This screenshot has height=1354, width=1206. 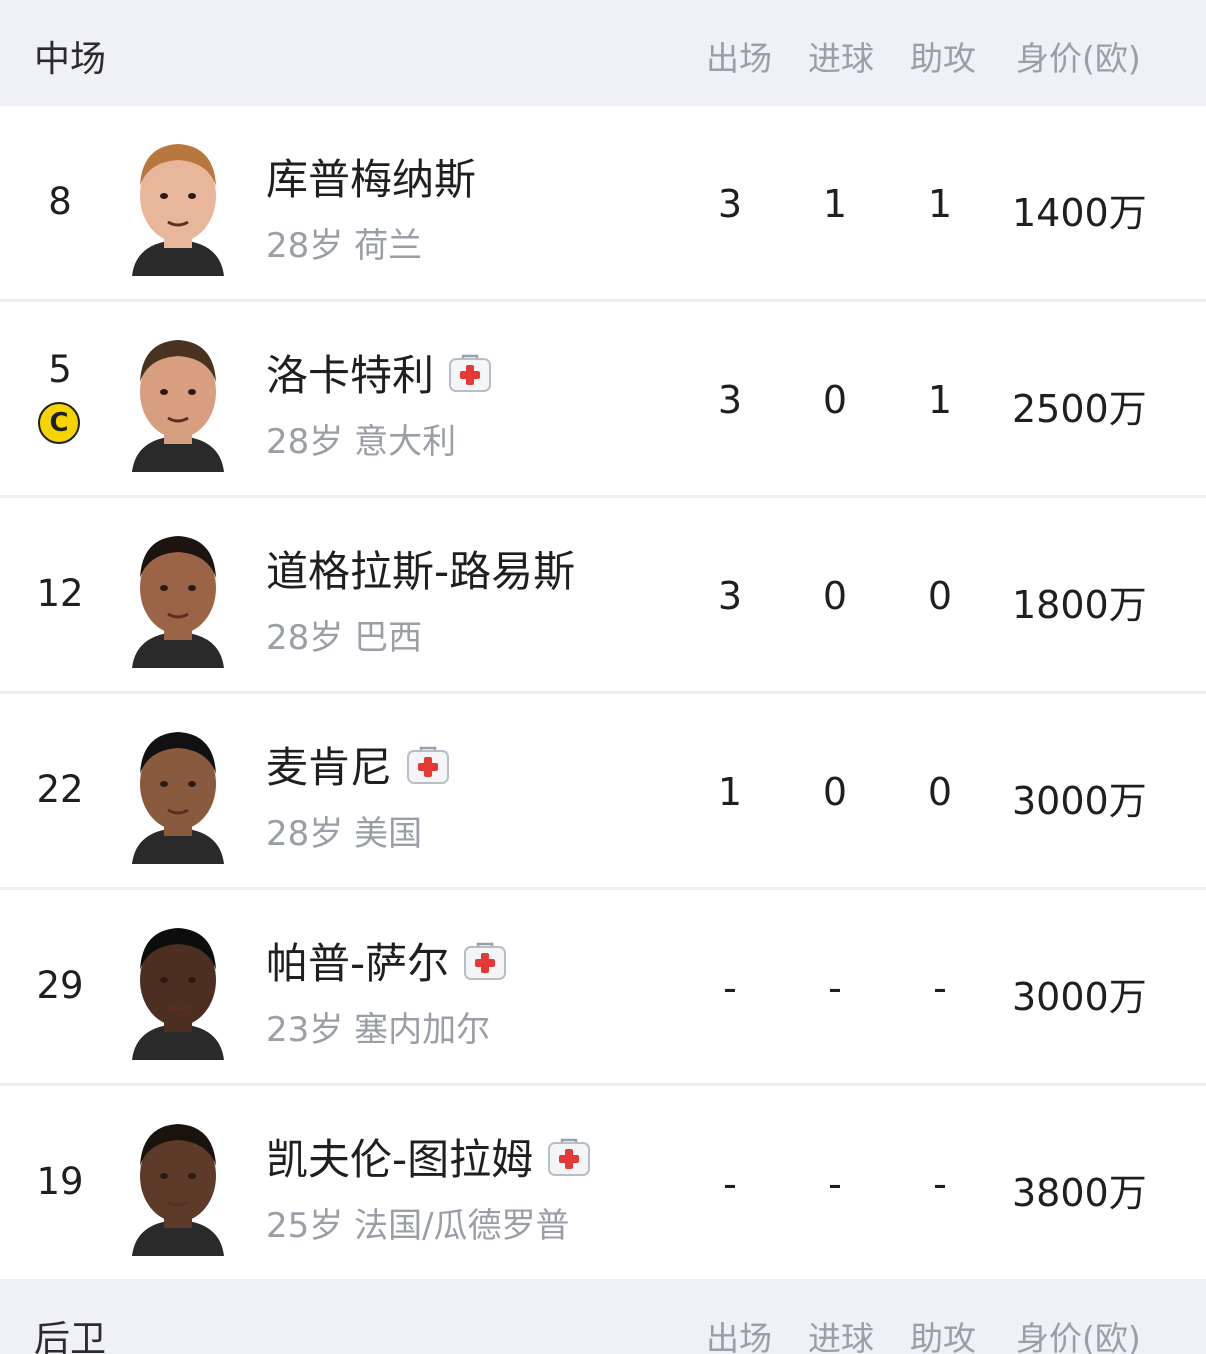 I want to click on player-nation: 荷兰, so click(x=388, y=246).